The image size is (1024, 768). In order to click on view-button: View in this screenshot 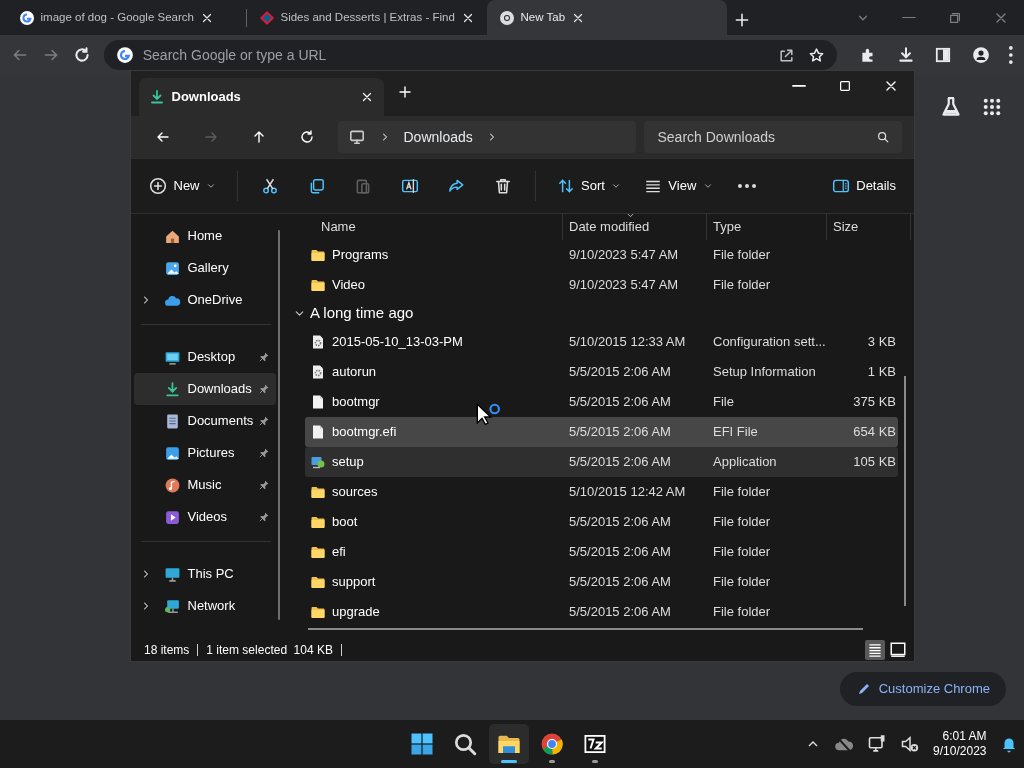, I will do `click(678, 186)`.